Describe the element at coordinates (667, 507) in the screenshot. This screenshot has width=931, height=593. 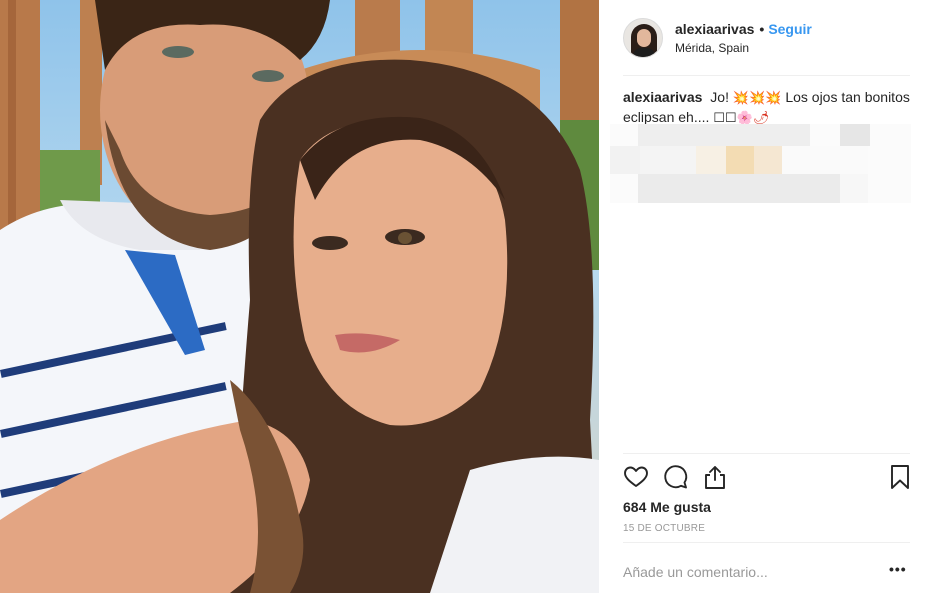
I see `likes-count: 684 Me gusta` at that location.